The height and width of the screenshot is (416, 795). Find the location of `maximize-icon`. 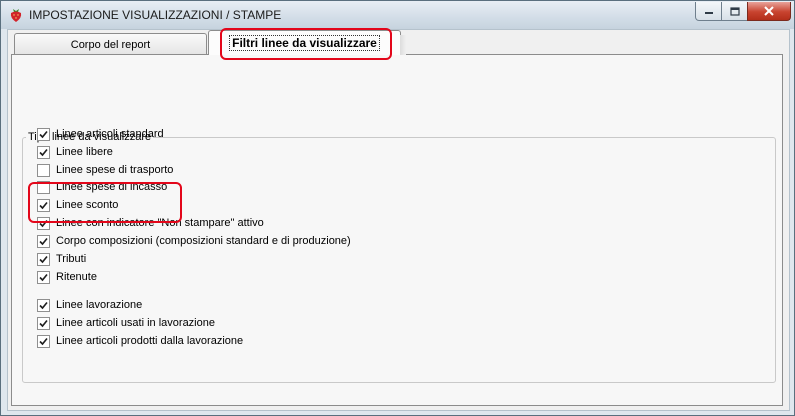

maximize-icon is located at coordinates (734, 11).